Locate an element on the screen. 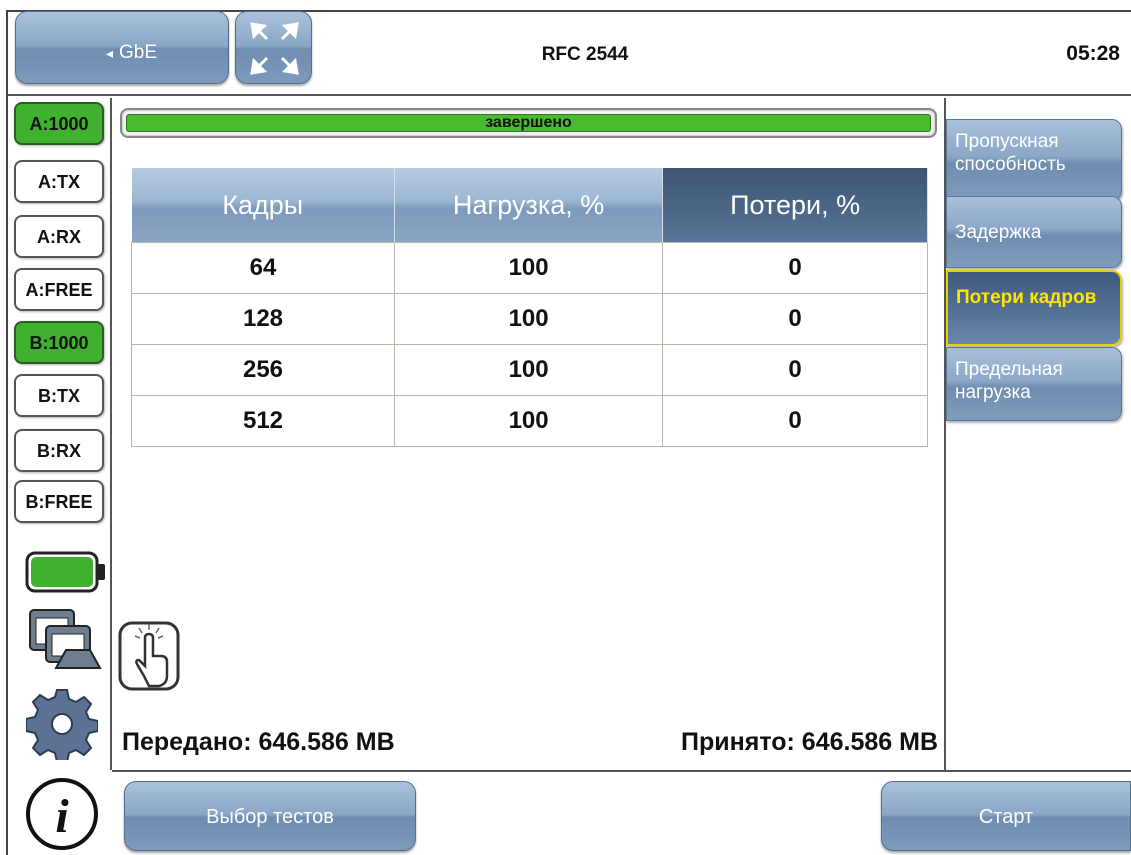 The width and height of the screenshot is (1131, 855). back-button-label: GbE is located at coordinates (138, 52).